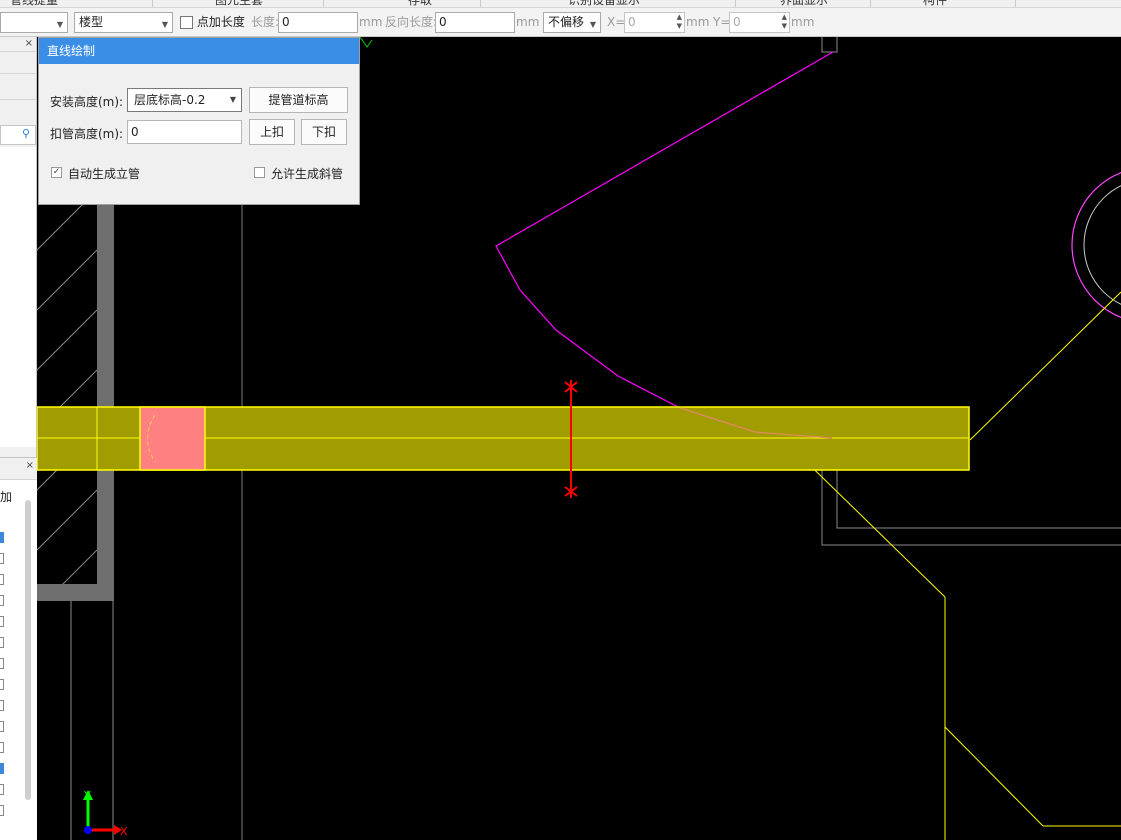 Image resolution: width=1121 pixels, height=840 pixels. I want to click on search-input: ⚲, so click(18, 135).